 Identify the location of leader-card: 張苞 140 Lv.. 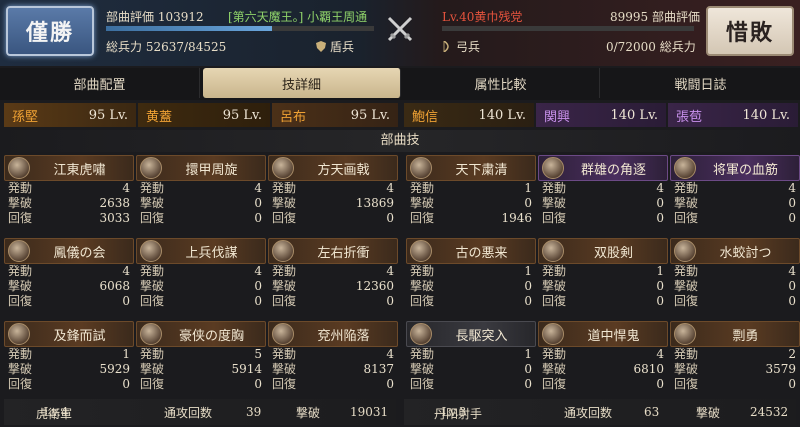
(733, 115).